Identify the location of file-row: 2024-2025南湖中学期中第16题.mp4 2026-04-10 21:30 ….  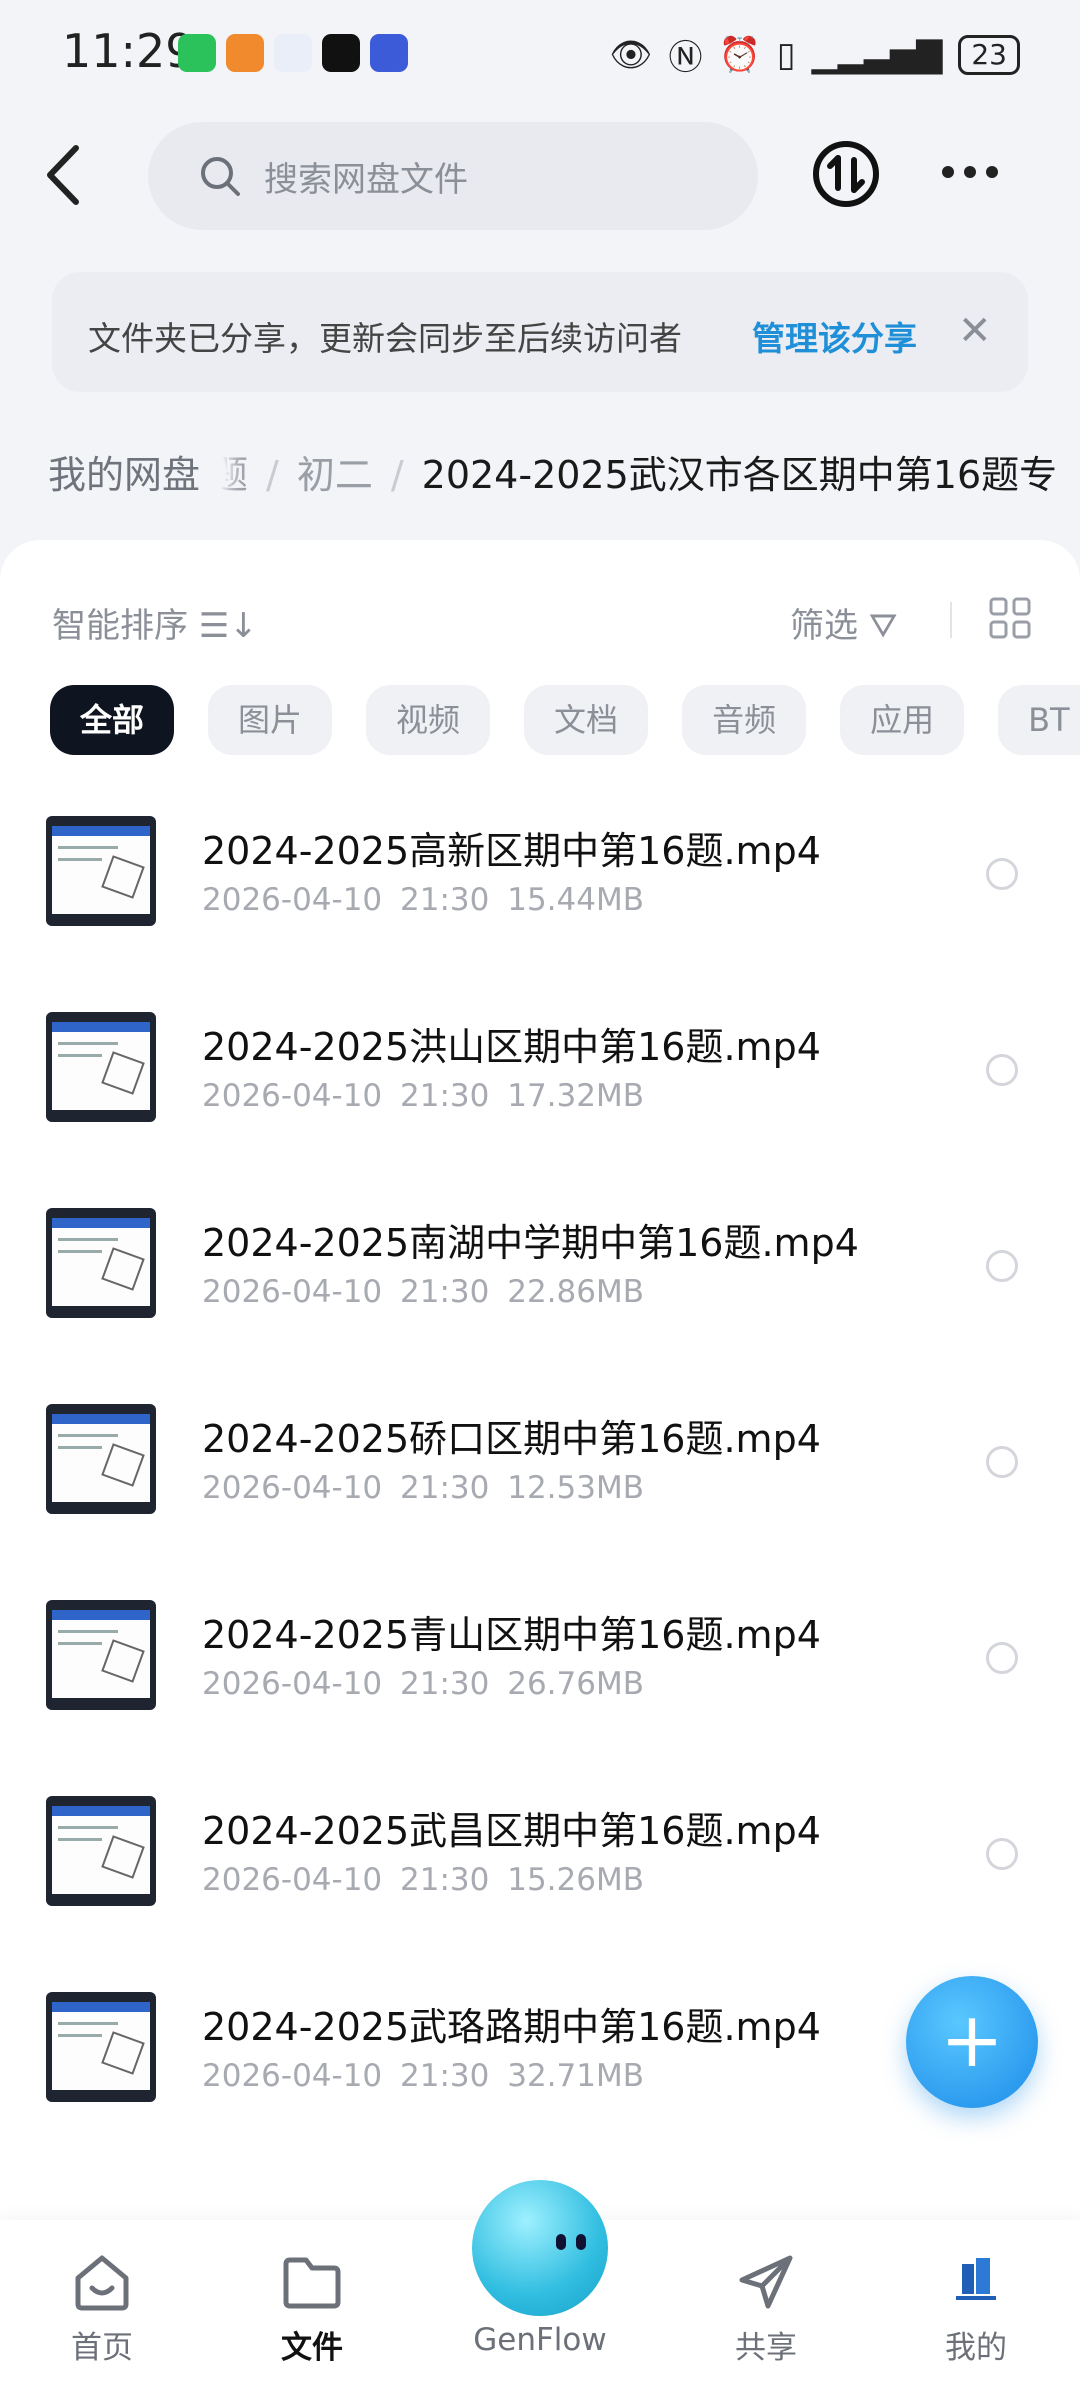
(540, 1280).